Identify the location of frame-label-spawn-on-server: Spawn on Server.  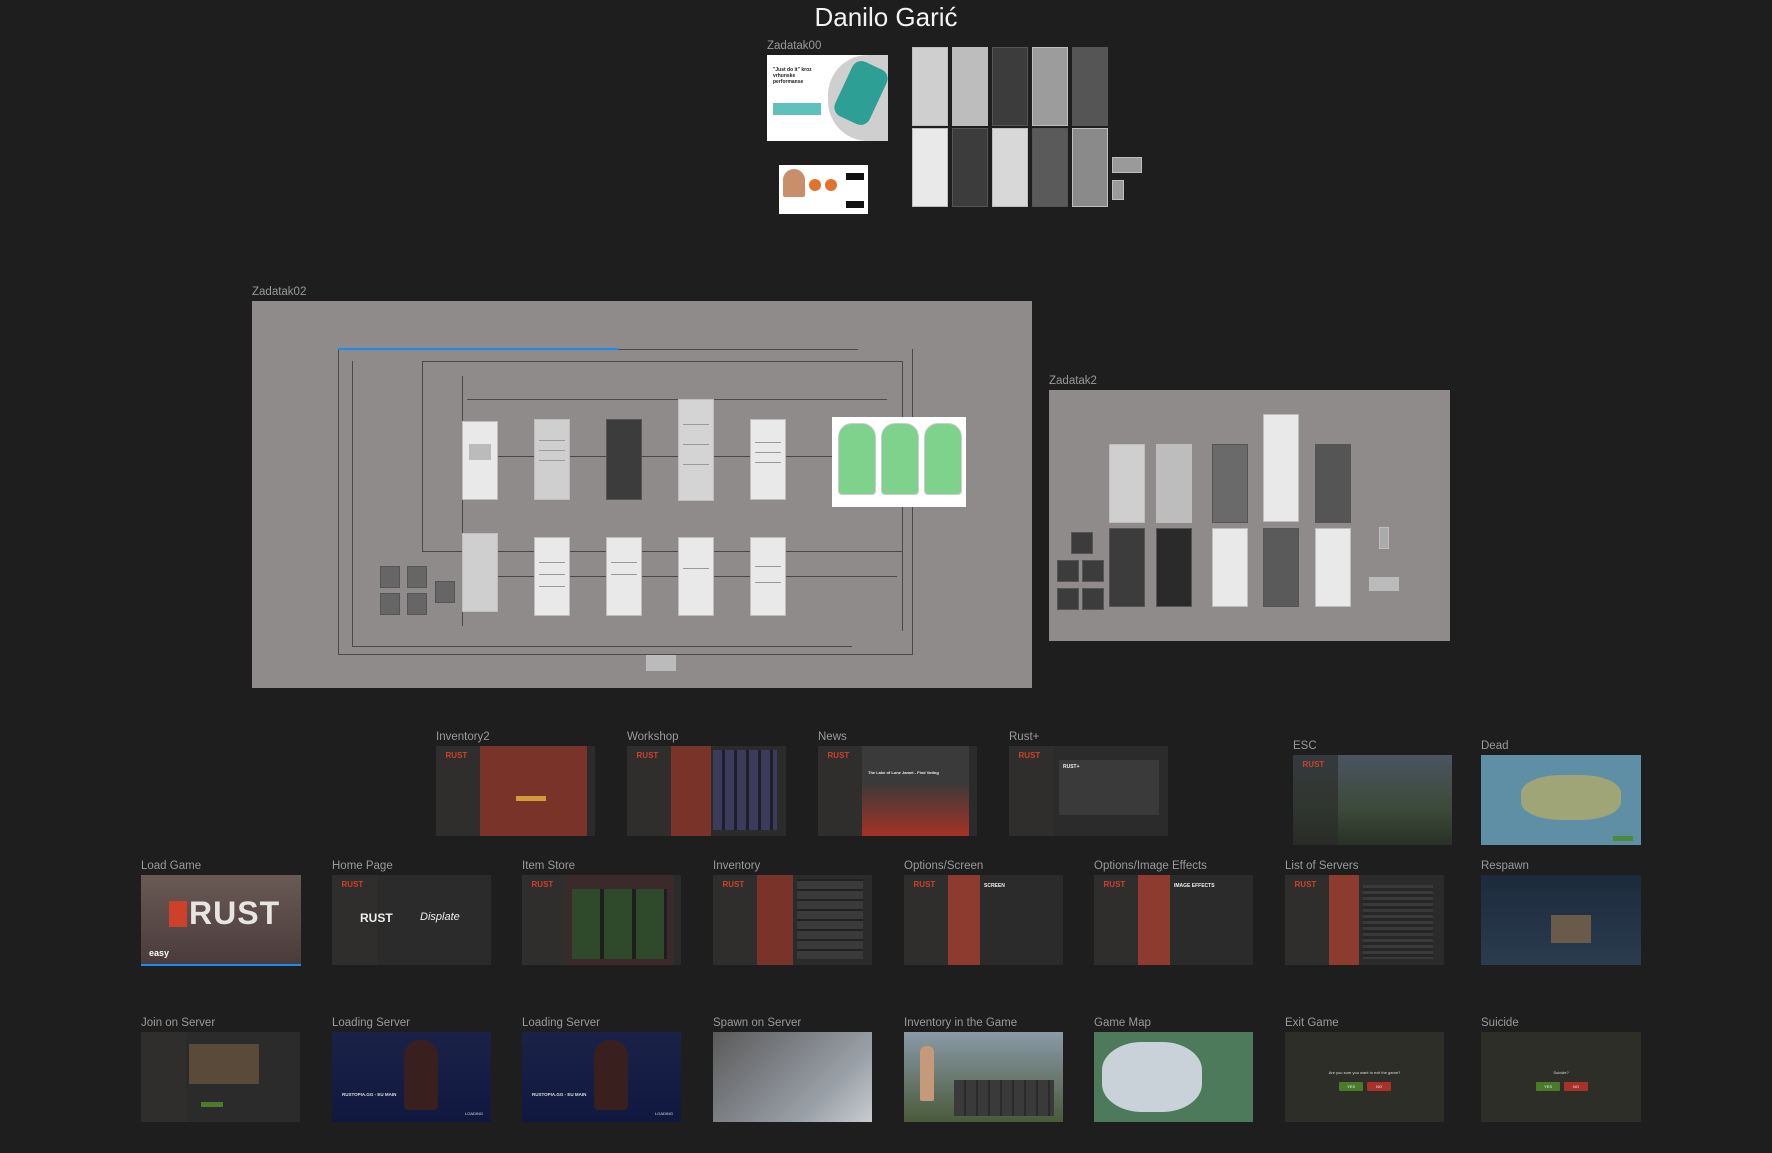
(757, 1023).